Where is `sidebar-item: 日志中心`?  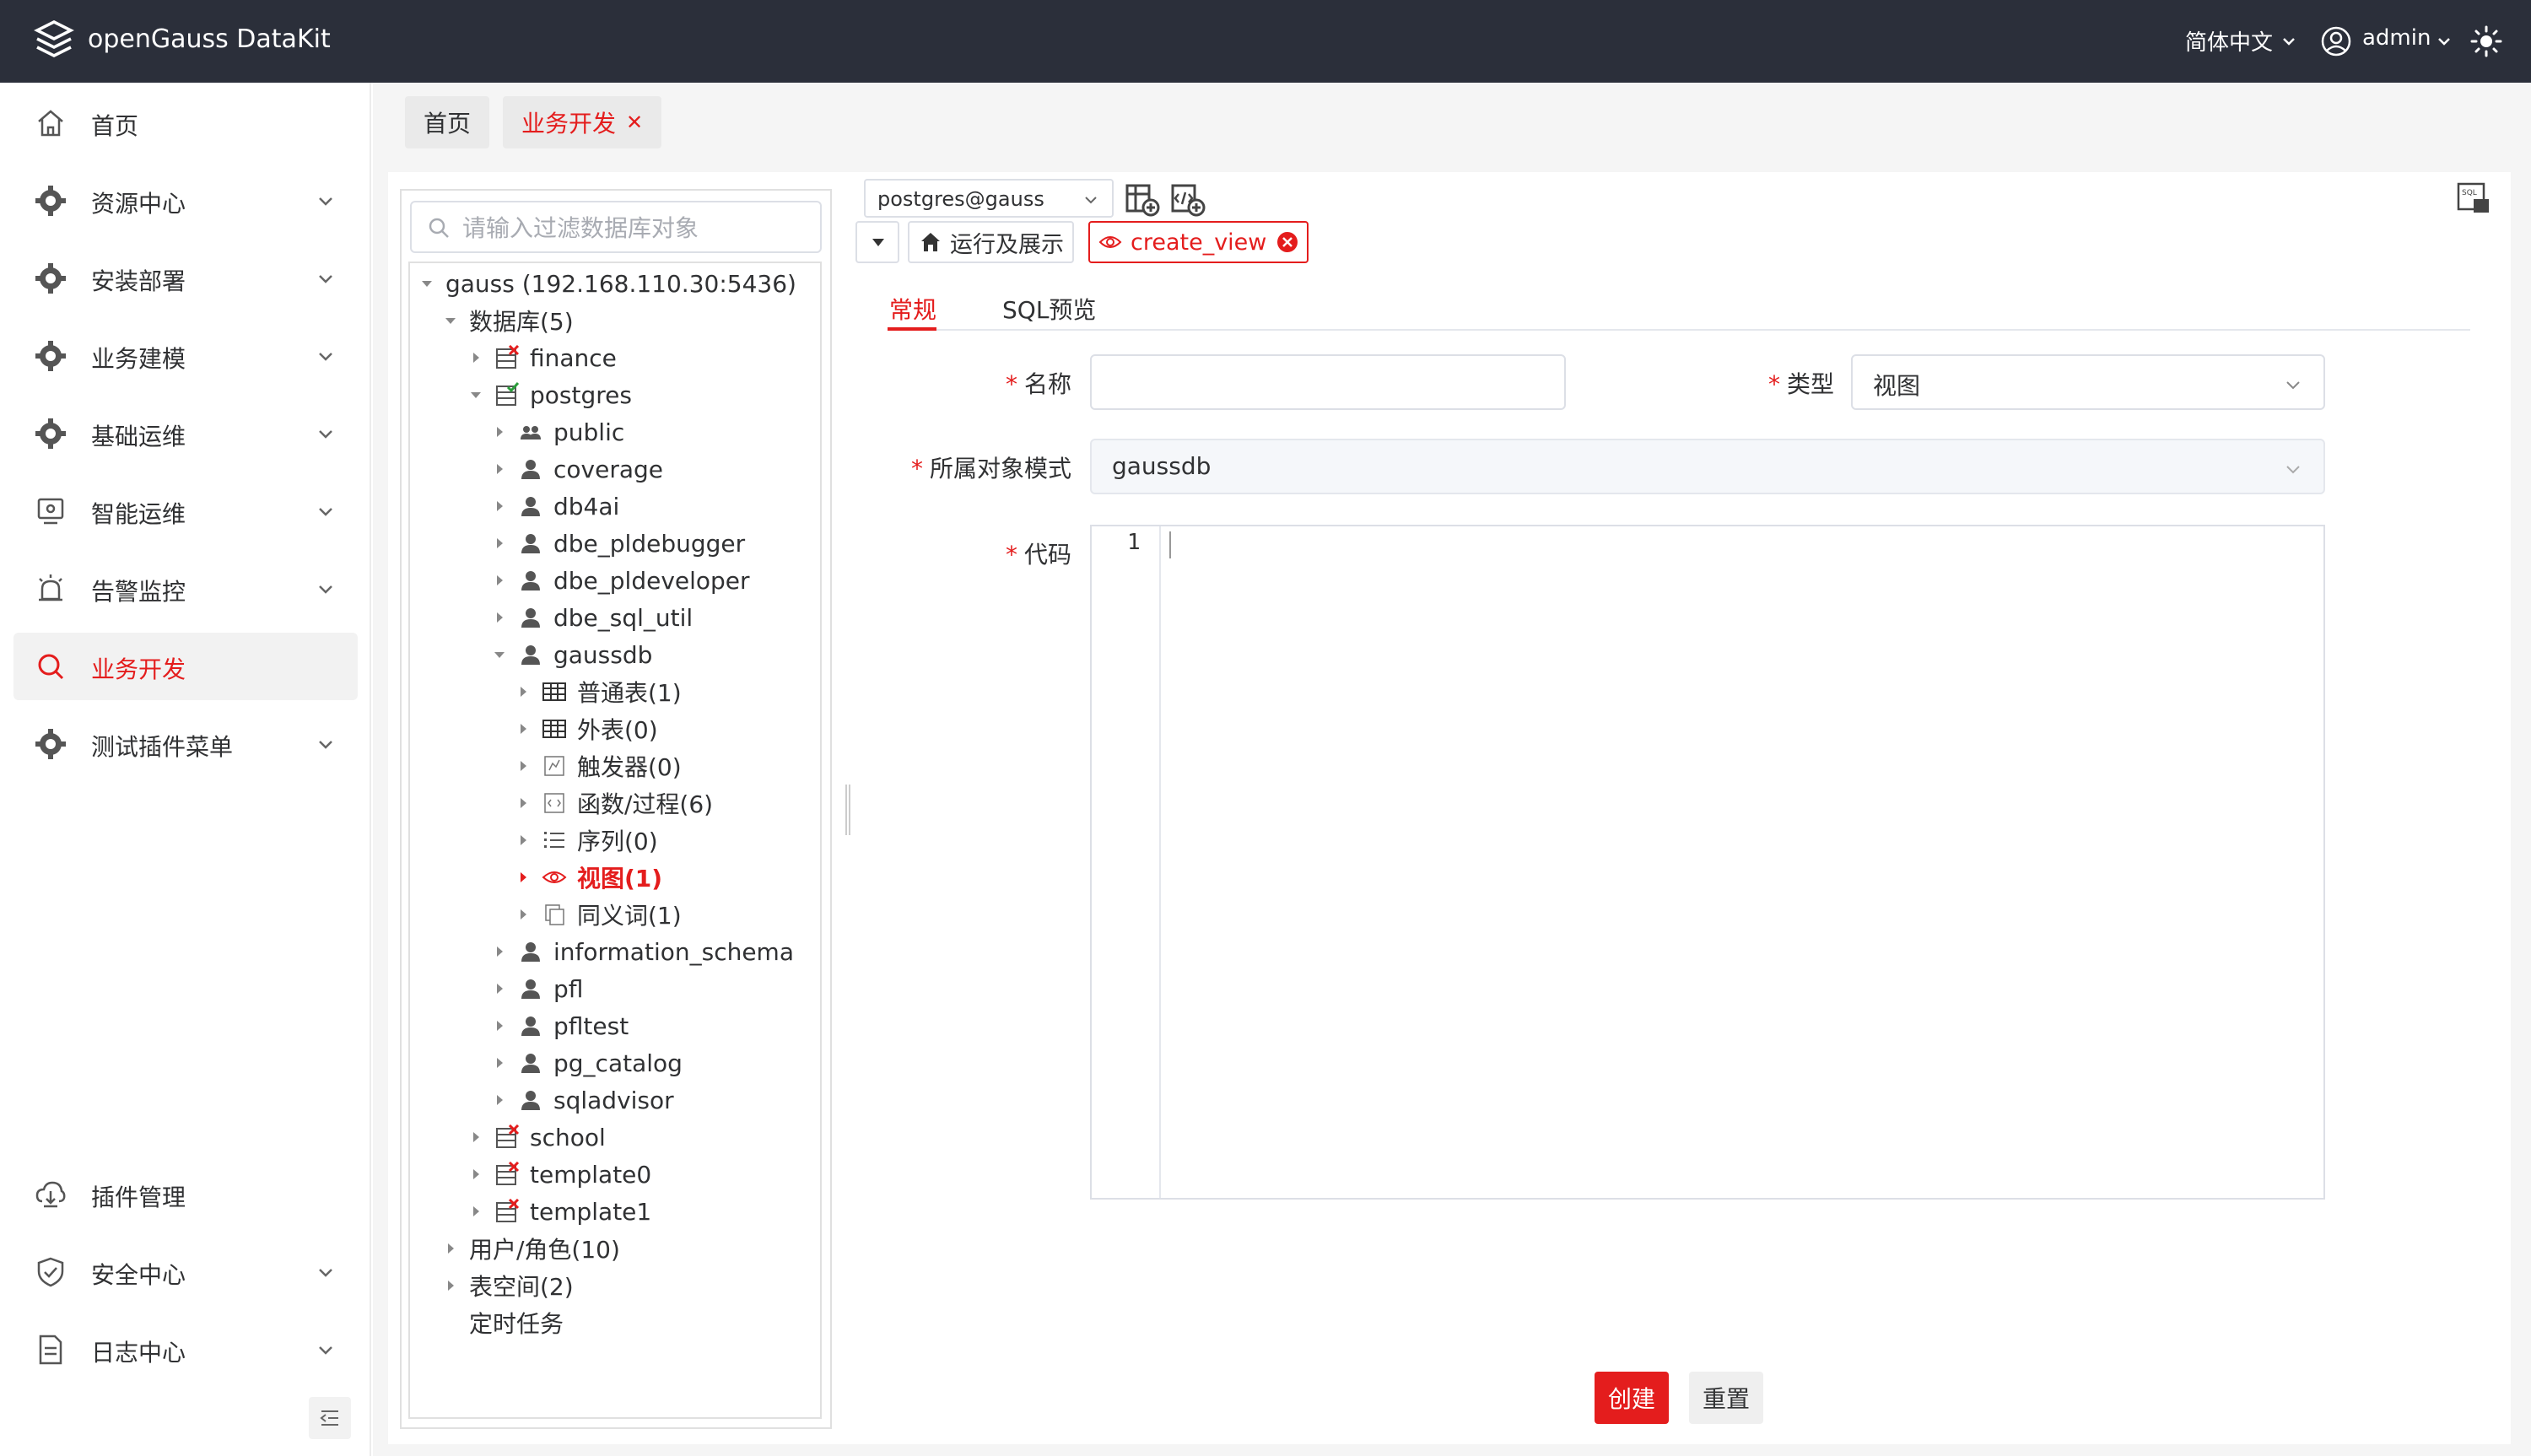
sidebar-item: 日志中心 is located at coordinates (185, 1349).